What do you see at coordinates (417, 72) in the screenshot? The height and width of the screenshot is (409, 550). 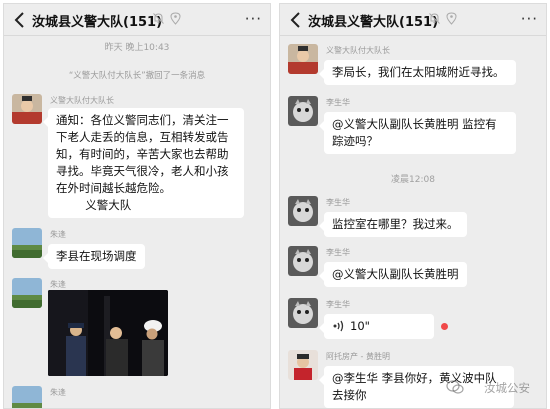 I see `message-bubble: 李局长，我们在太阳城附近寻找。` at bounding box center [417, 72].